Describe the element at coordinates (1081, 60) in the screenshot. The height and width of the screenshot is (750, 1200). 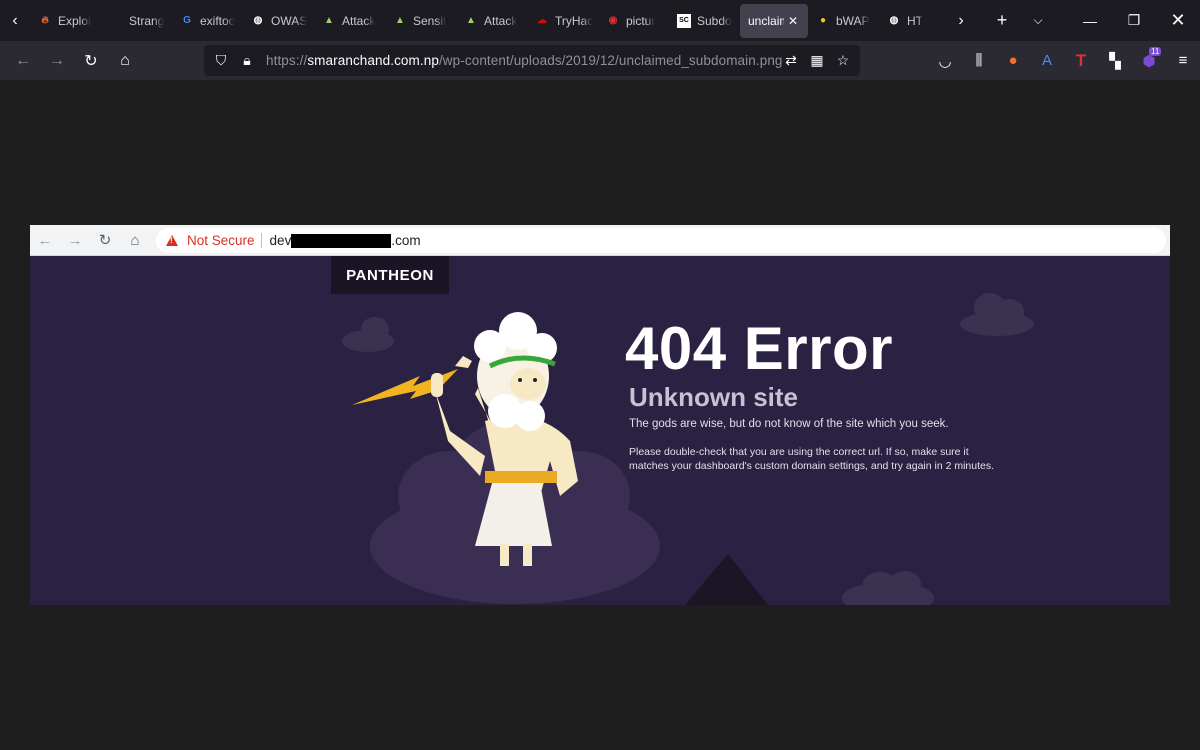
I see `t-extension-icon: T` at that location.